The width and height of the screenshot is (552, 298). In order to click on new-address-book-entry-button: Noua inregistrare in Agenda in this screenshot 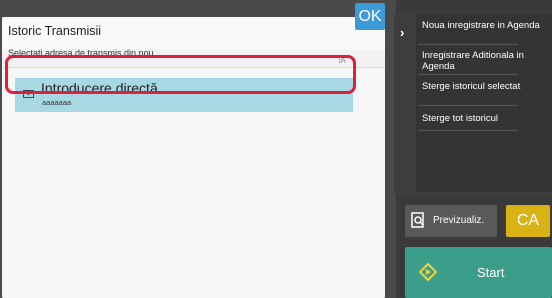, I will do `click(482, 25)`.